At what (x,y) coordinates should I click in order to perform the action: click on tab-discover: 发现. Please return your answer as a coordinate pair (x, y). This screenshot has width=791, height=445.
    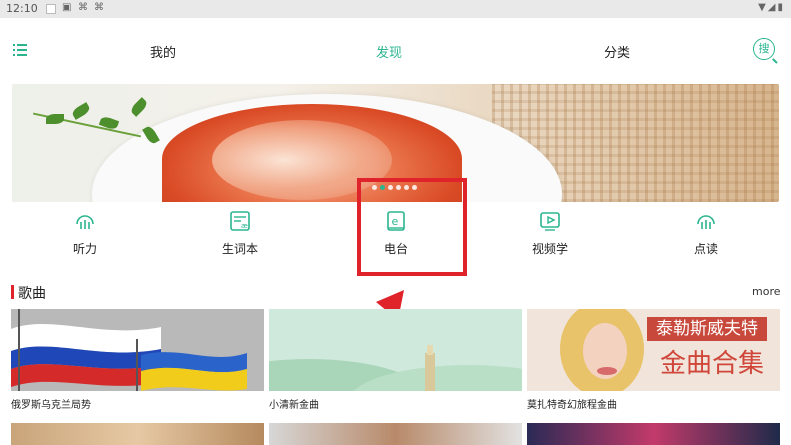
    Looking at the image, I should click on (389, 51).